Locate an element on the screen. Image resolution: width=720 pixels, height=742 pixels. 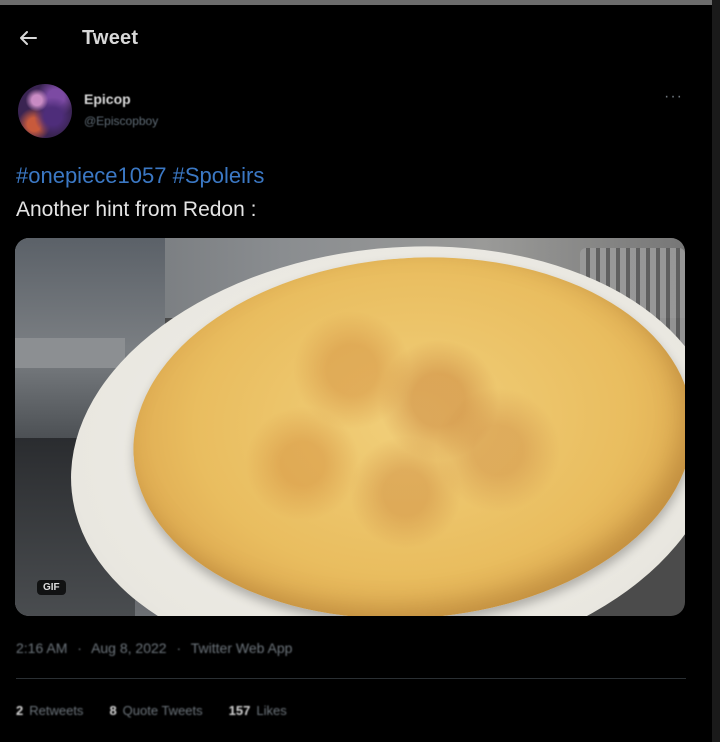
retweets-stat: 2 Retweets is located at coordinates (49, 710).